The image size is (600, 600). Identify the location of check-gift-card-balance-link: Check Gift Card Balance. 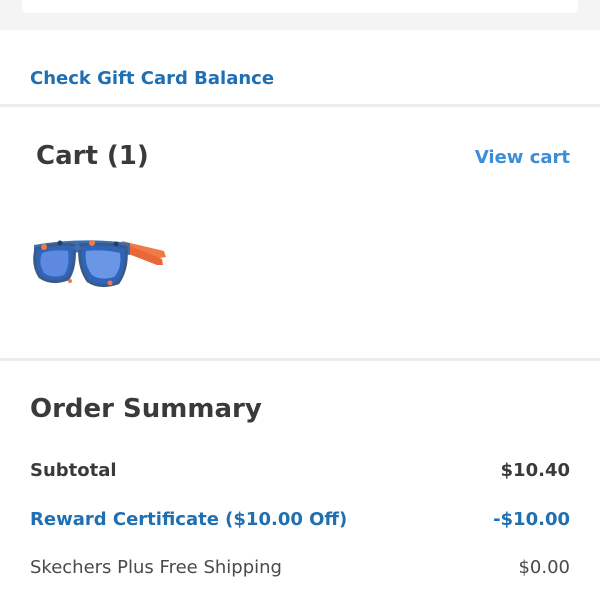
(152, 78).